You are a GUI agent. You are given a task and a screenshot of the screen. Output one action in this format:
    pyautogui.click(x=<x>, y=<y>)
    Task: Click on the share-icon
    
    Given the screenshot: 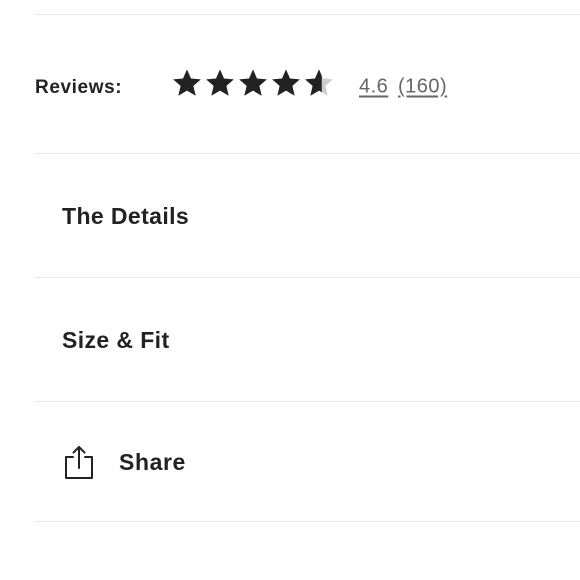 What is the action you would take?
    pyautogui.click(x=79, y=462)
    